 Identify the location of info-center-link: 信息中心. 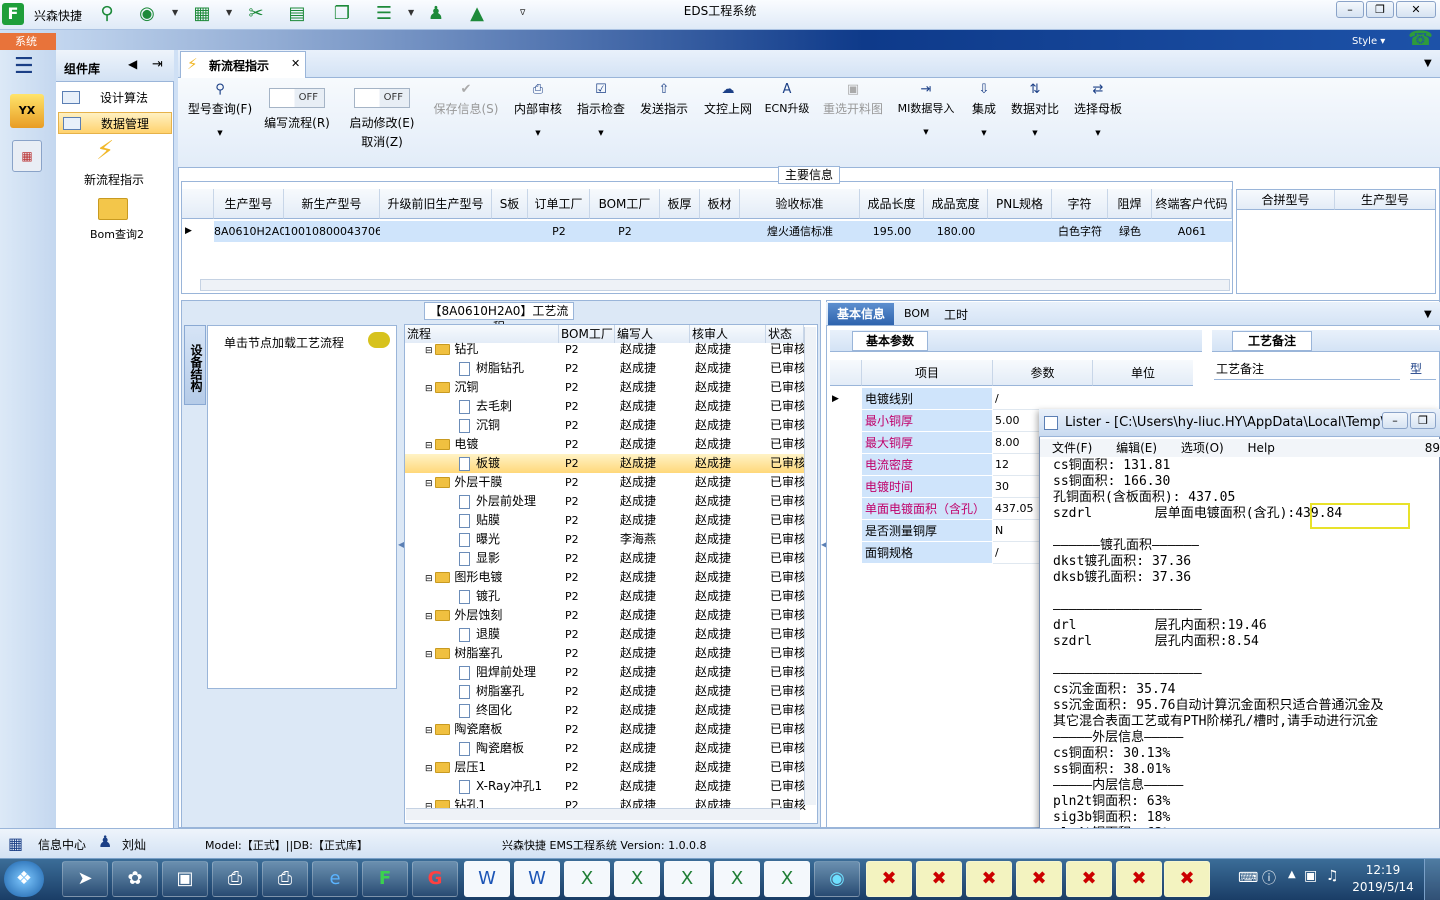
(62, 844).